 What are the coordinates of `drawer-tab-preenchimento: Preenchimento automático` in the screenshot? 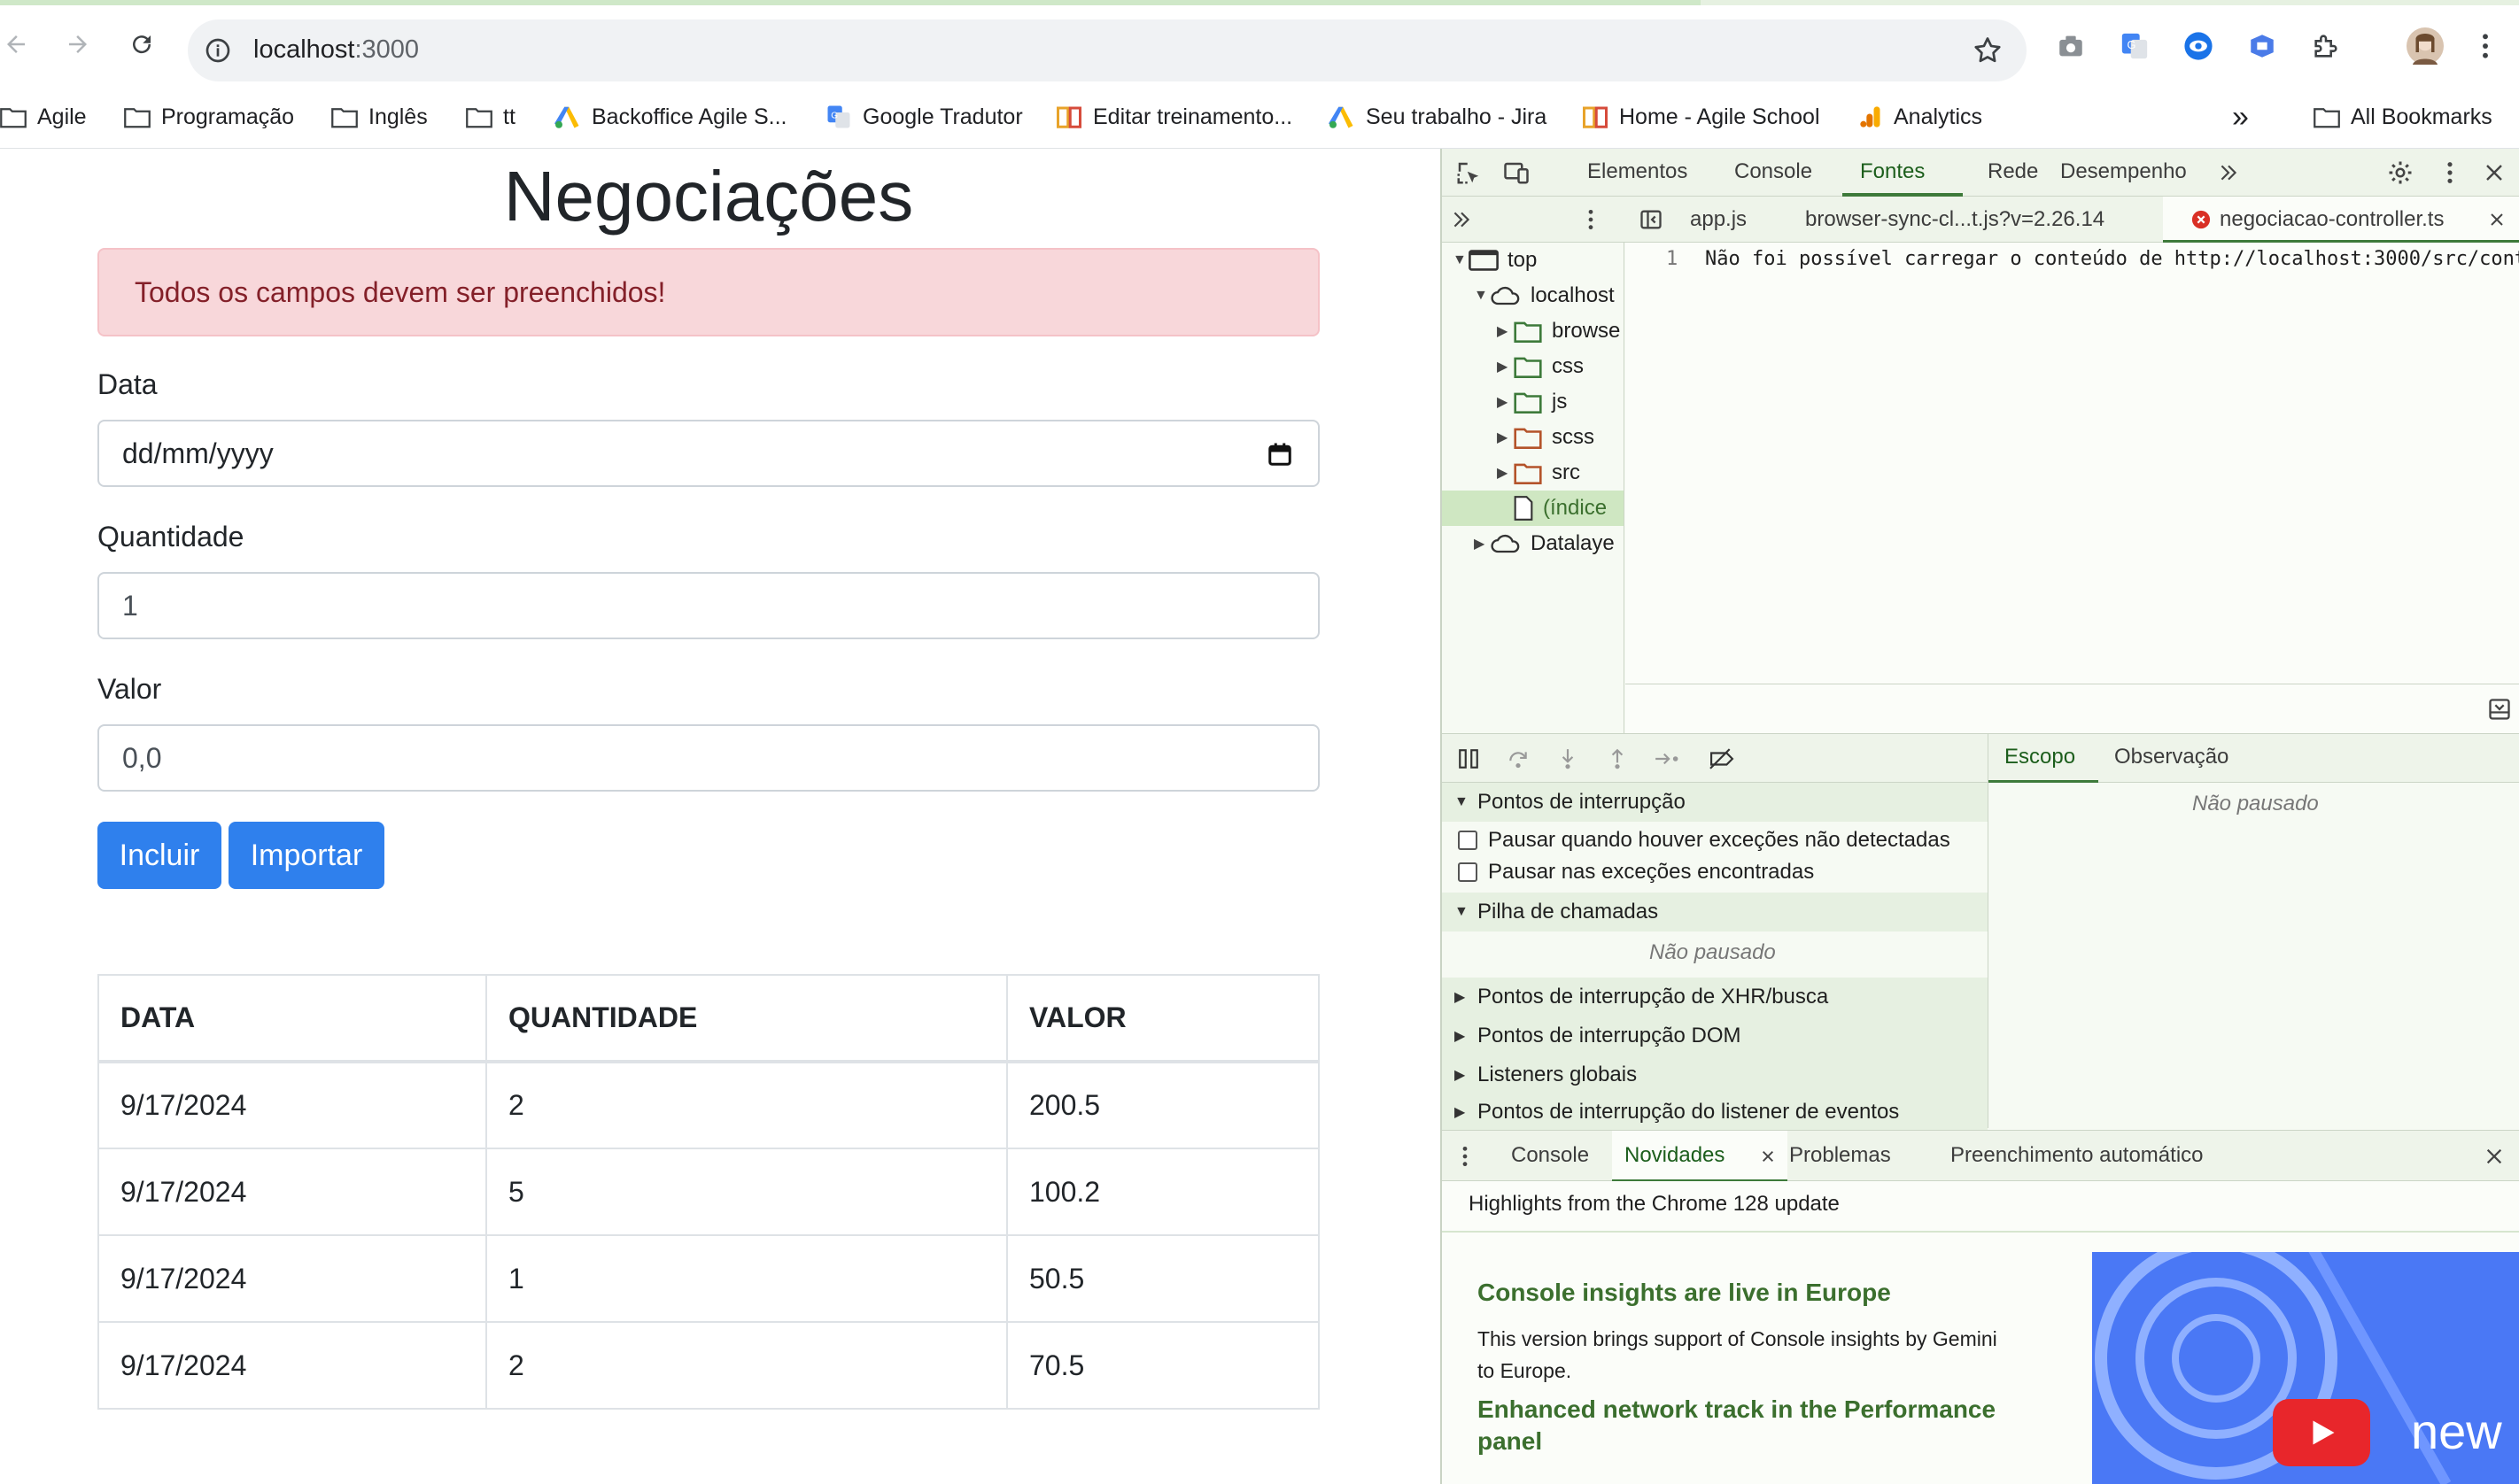 It's located at (2077, 1155).